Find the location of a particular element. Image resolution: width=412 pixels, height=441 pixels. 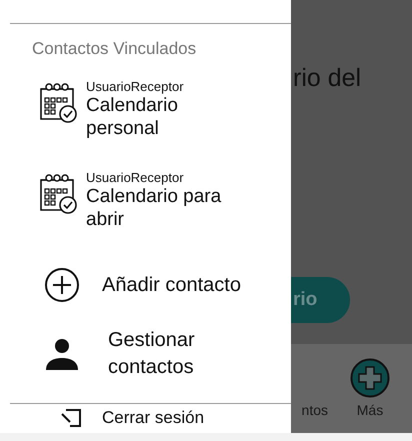

menu-item: Cerrar sesión is located at coordinates (175, 418).